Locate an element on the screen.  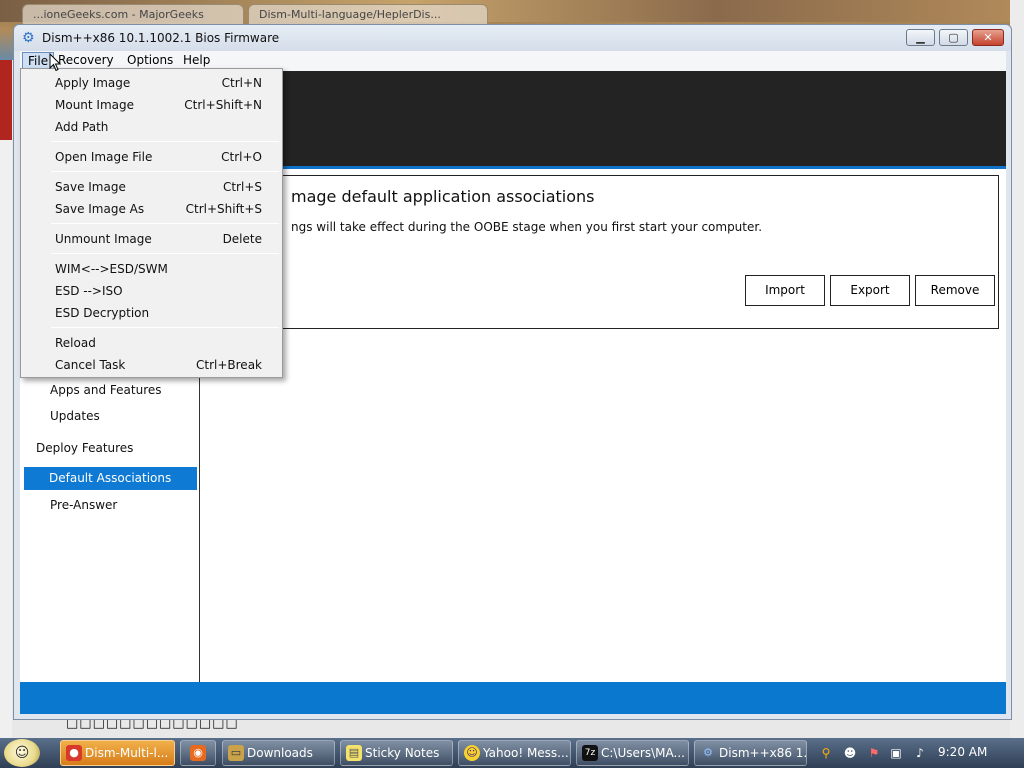
menu-item-save-image: Save Image Ctrl+S is located at coordinates (151, 187).